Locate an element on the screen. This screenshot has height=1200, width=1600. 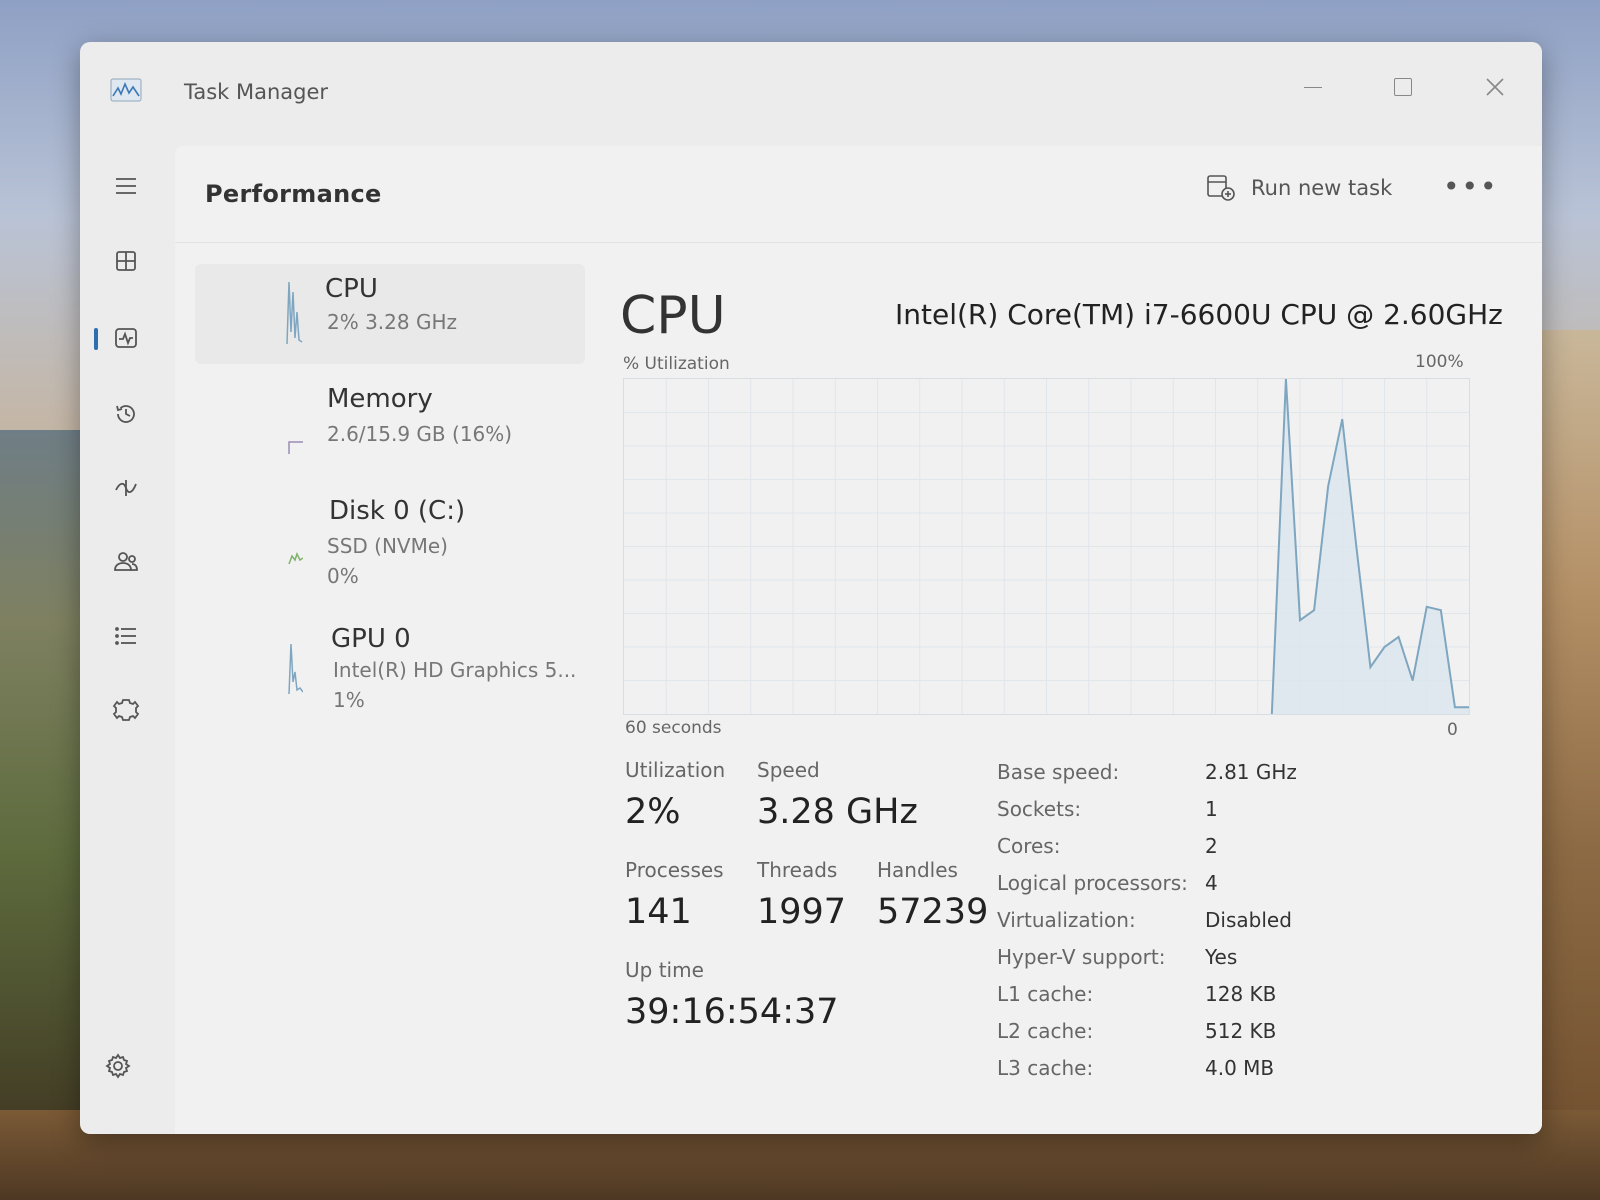
users-icon is located at coordinates (126, 561).